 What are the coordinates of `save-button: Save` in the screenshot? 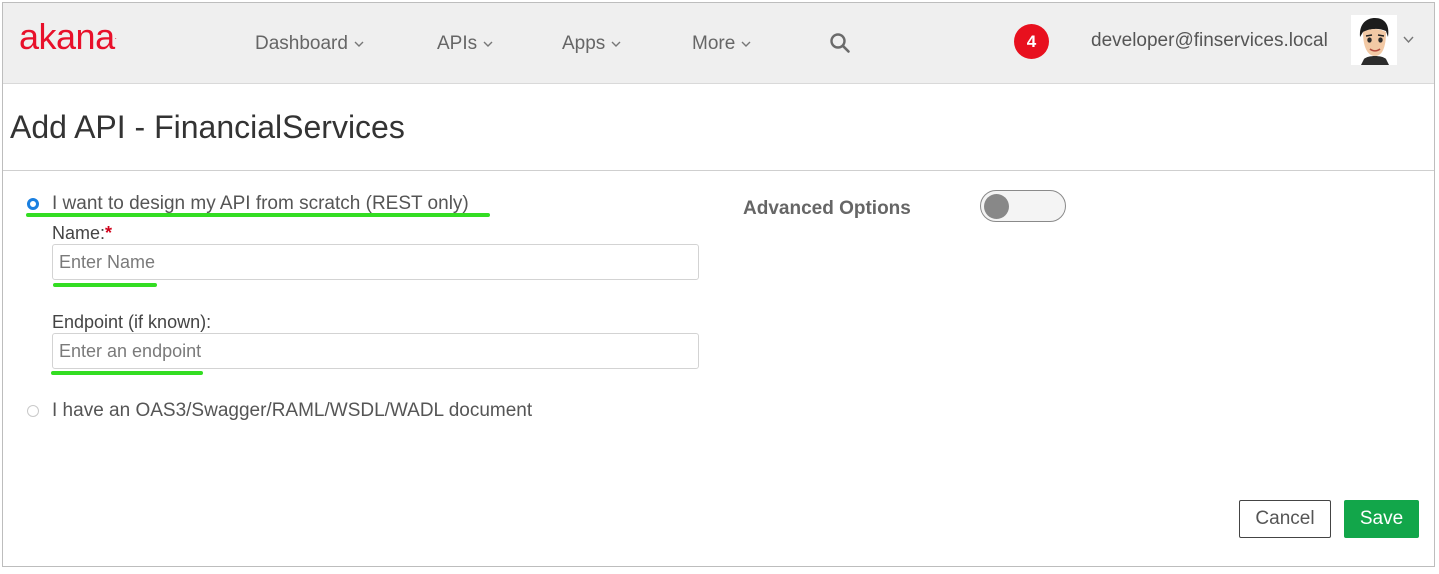 It's located at (1381, 519).